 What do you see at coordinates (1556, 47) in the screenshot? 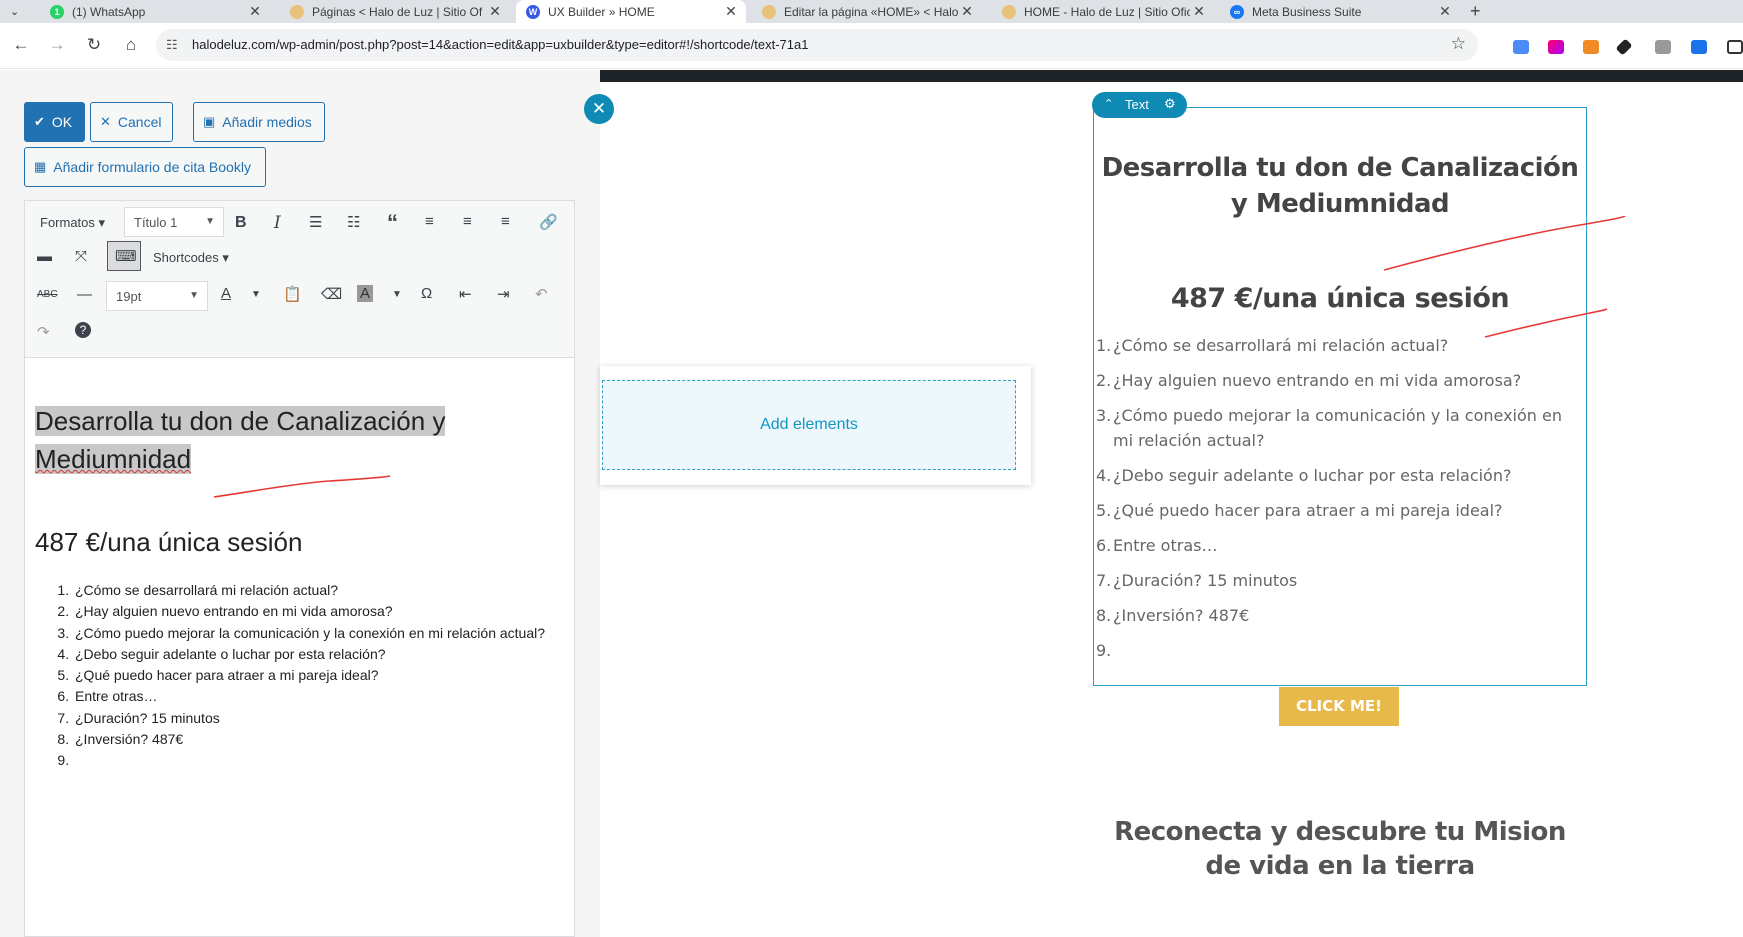
I see `extension-gradient-icon` at bounding box center [1556, 47].